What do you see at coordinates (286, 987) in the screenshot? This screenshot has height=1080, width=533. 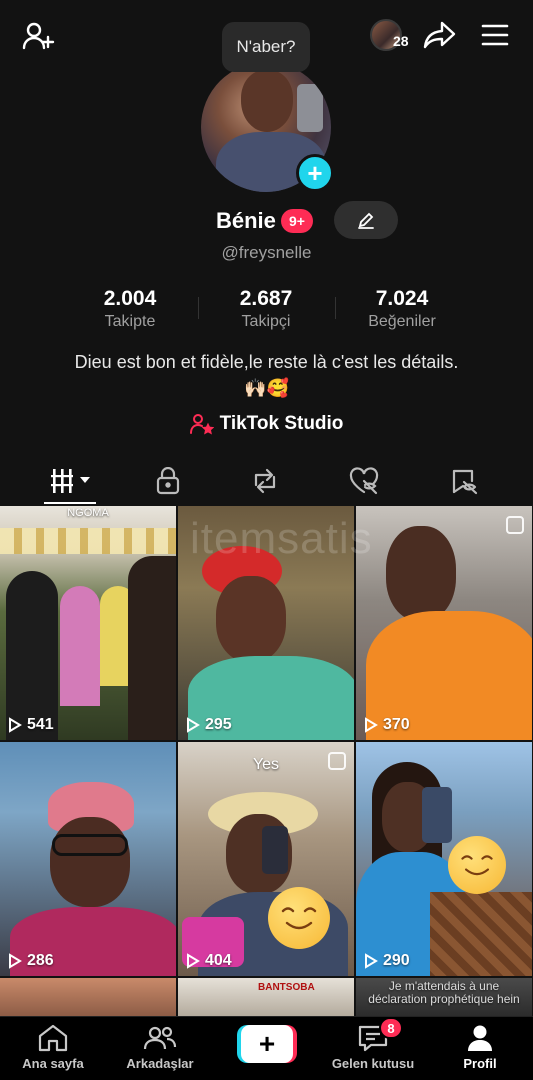 I see `banner-text: BANTSOBA` at bounding box center [286, 987].